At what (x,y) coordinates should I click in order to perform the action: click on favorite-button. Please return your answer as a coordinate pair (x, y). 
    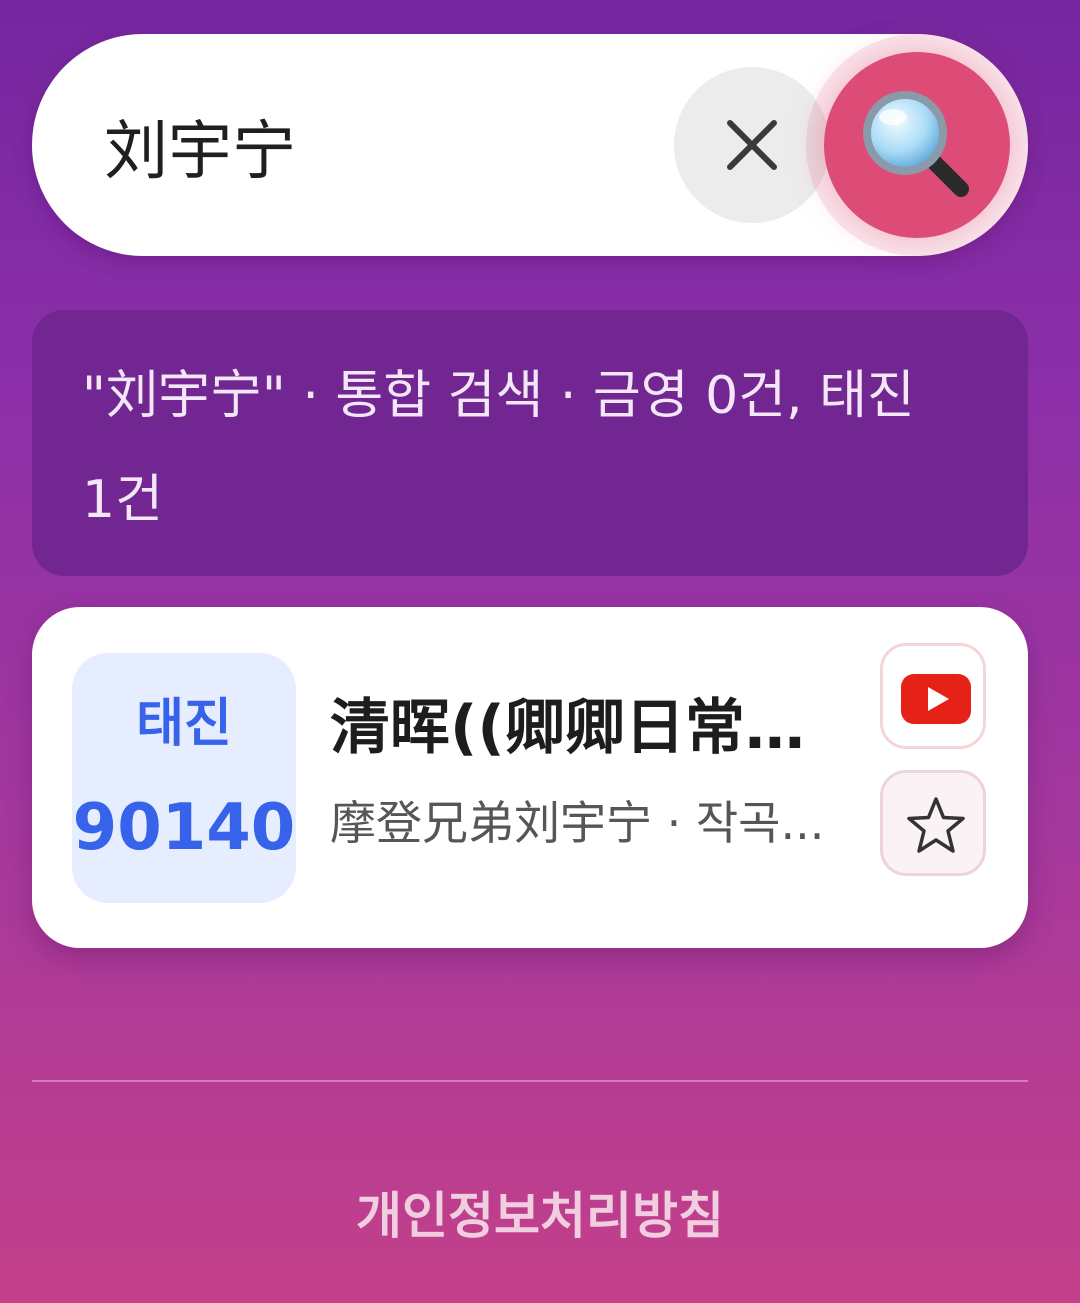
    Looking at the image, I should click on (933, 823).